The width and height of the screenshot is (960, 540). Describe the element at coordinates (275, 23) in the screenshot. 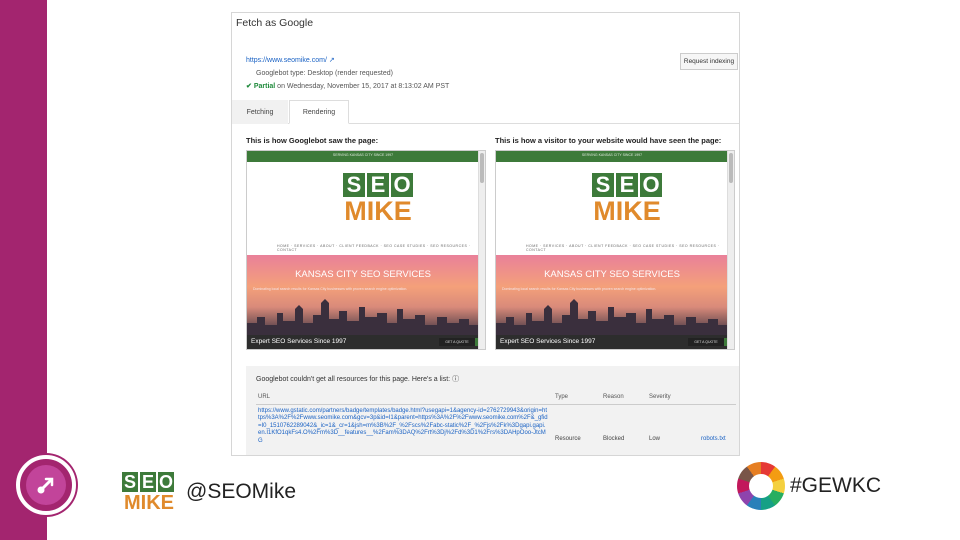

I see `page-title: Fetch as Google` at that location.